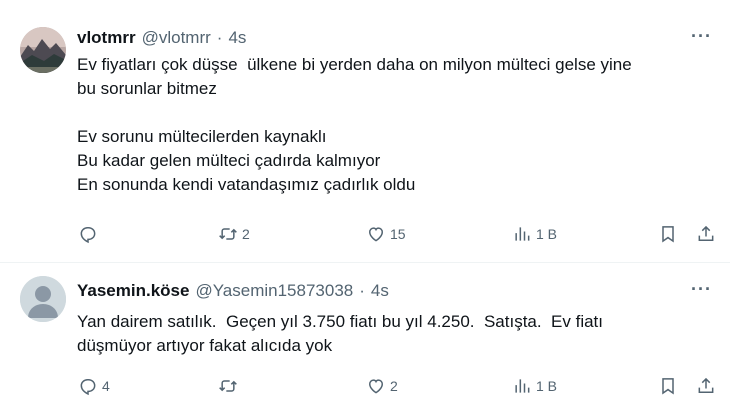  Describe the element at coordinates (274, 291) in the screenshot. I see `user-handle: @Yasemin15873038` at that location.